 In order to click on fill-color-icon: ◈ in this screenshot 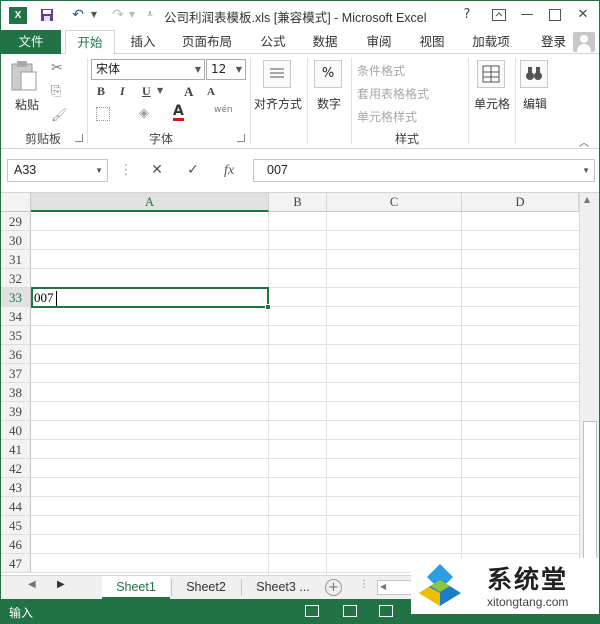, I will do `click(144, 113)`.